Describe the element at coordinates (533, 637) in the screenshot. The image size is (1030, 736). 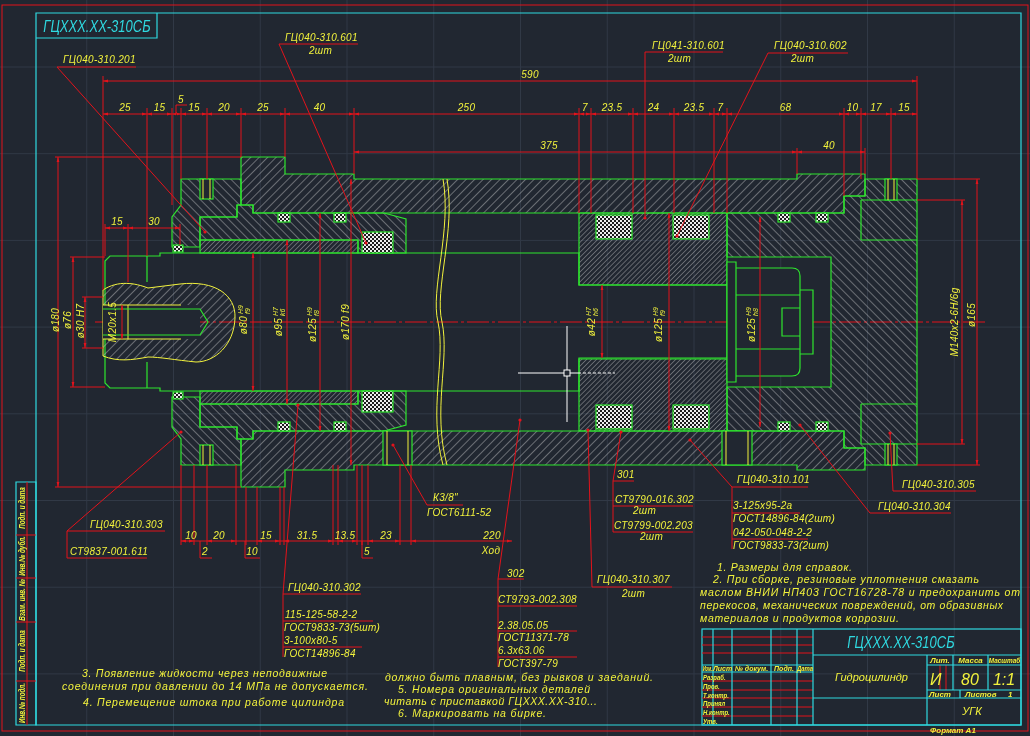
I see `callout-text: ГОСТ11371-78` at that location.